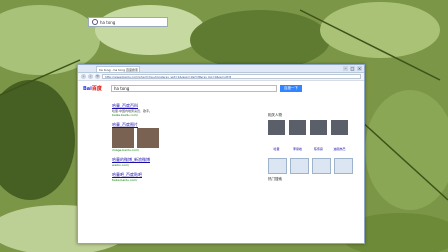 The width and height of the screenshot is (448, 252). Describe the element at coordinates (126, 150) in the screenshot. I see `result-url: image.baidu.com/` at that location.